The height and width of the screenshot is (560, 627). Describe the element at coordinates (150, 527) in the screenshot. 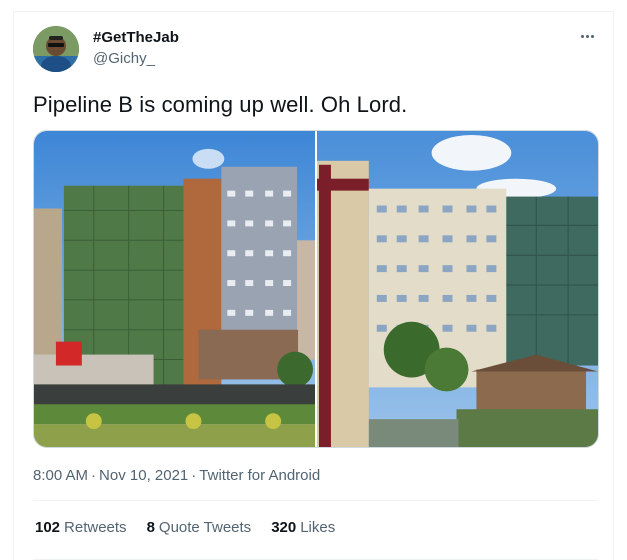

I see `quote-tweets-count: 8` at that location.